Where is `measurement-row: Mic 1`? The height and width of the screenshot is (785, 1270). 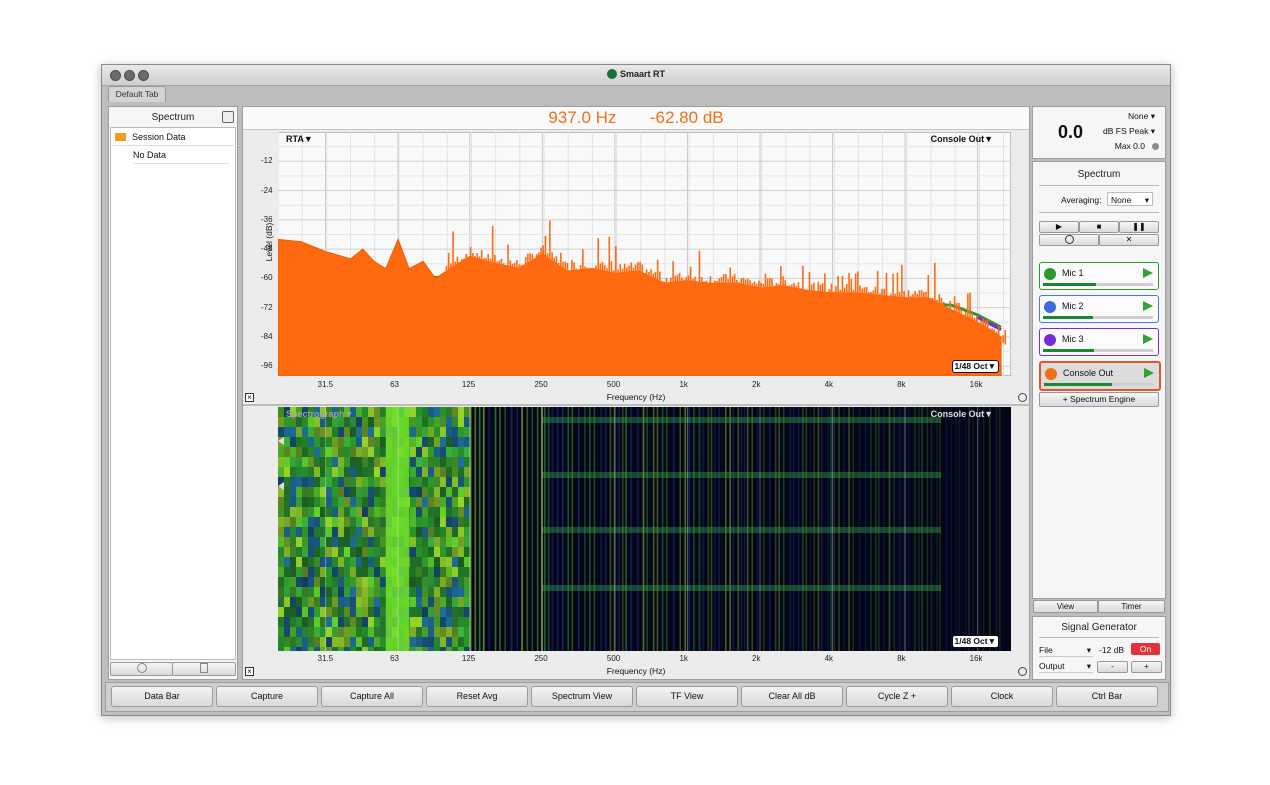
measurement-row: Mic 1 is located at coordinates (1099, 276).